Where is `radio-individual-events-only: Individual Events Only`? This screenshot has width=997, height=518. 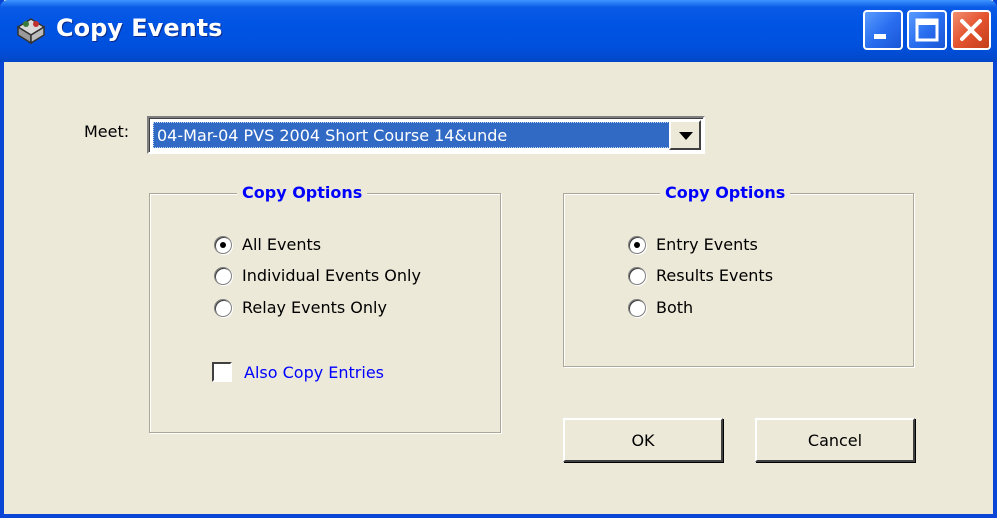
radio-individual-events-only: Individual Events Only is located at coordinates (317, 275).